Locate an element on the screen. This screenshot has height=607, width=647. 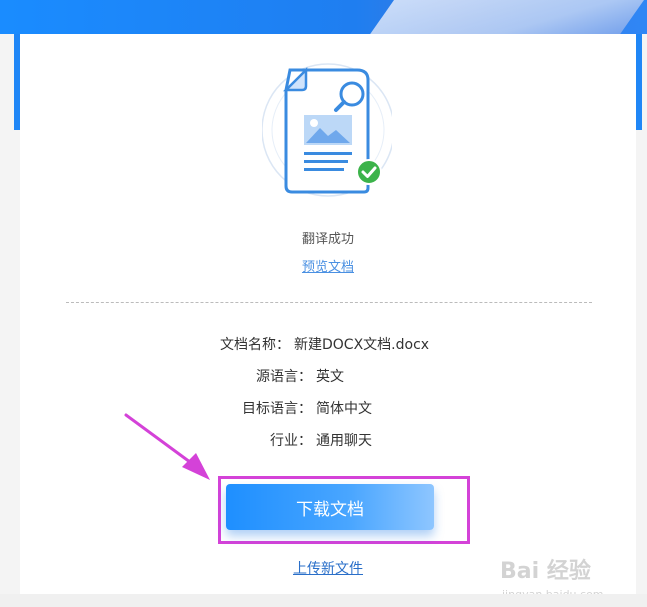
pointer-arrow-icon is located at coordinates (167, 446).